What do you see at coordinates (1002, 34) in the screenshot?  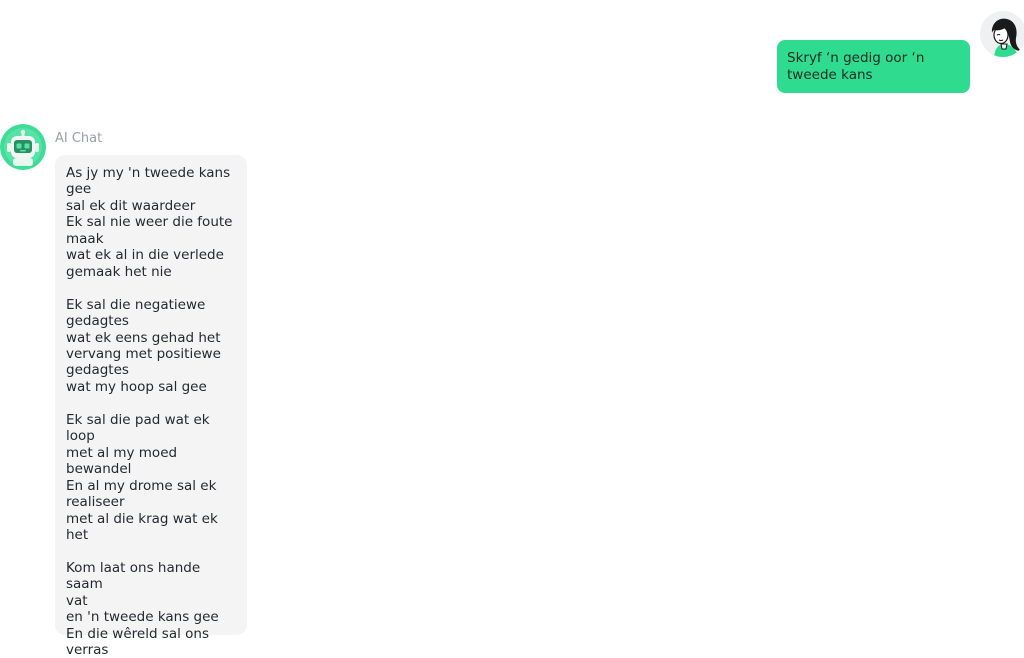 I see `user-avatar-icon` at bounding box center [1002, 34].